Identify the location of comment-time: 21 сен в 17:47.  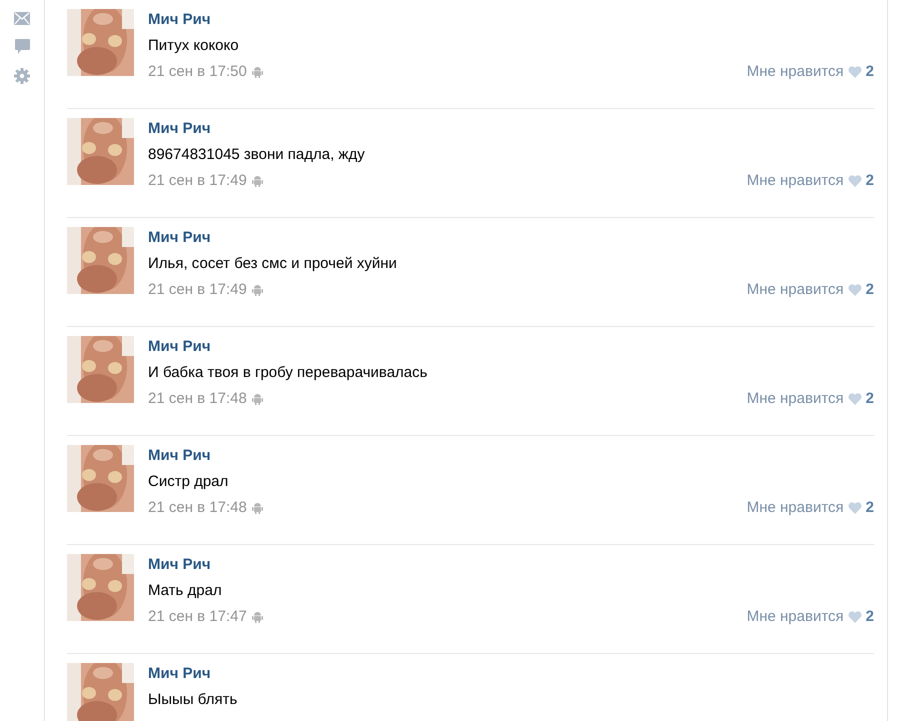
(197, 616).